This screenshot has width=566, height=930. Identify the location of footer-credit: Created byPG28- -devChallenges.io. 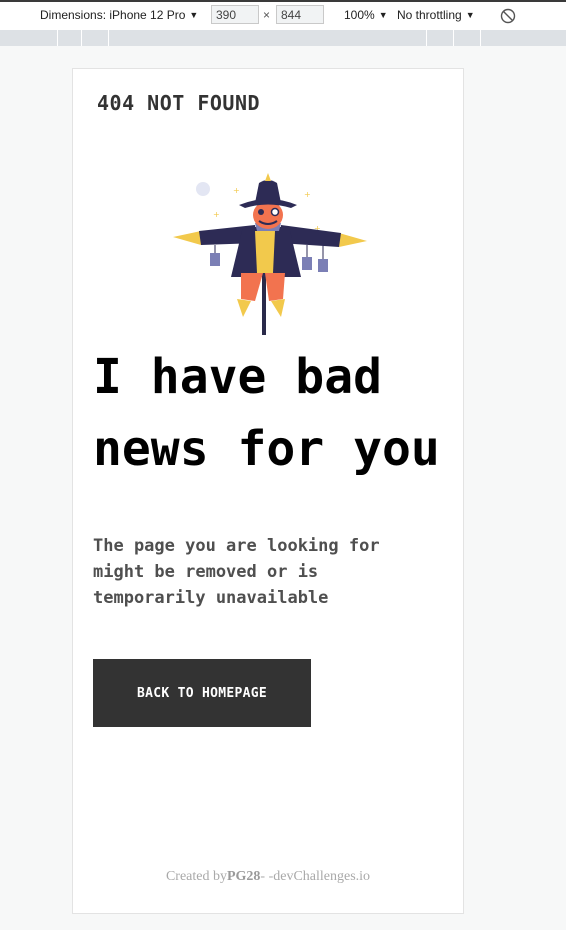
(268, 877).